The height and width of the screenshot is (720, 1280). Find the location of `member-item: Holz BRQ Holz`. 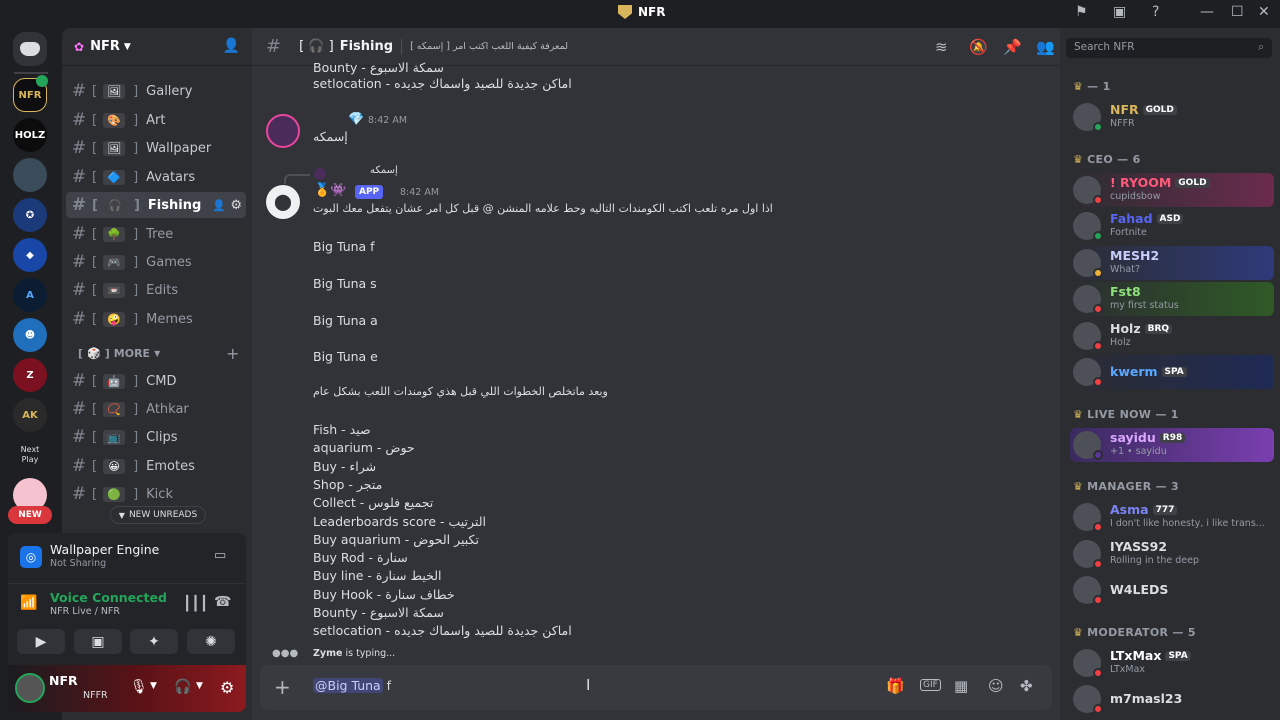

member-item: Holz BRQ Holz is located at coordinates (1172, 336).